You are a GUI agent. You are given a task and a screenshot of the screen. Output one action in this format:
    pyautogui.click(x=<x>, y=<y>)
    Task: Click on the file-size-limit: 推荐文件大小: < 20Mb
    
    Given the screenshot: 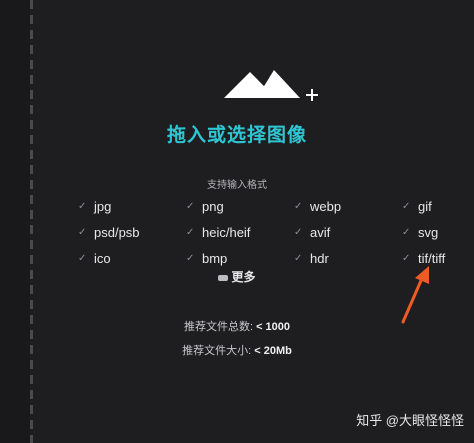 What is the action you would take?
    pyautogui.click(x=237, y=351)
    